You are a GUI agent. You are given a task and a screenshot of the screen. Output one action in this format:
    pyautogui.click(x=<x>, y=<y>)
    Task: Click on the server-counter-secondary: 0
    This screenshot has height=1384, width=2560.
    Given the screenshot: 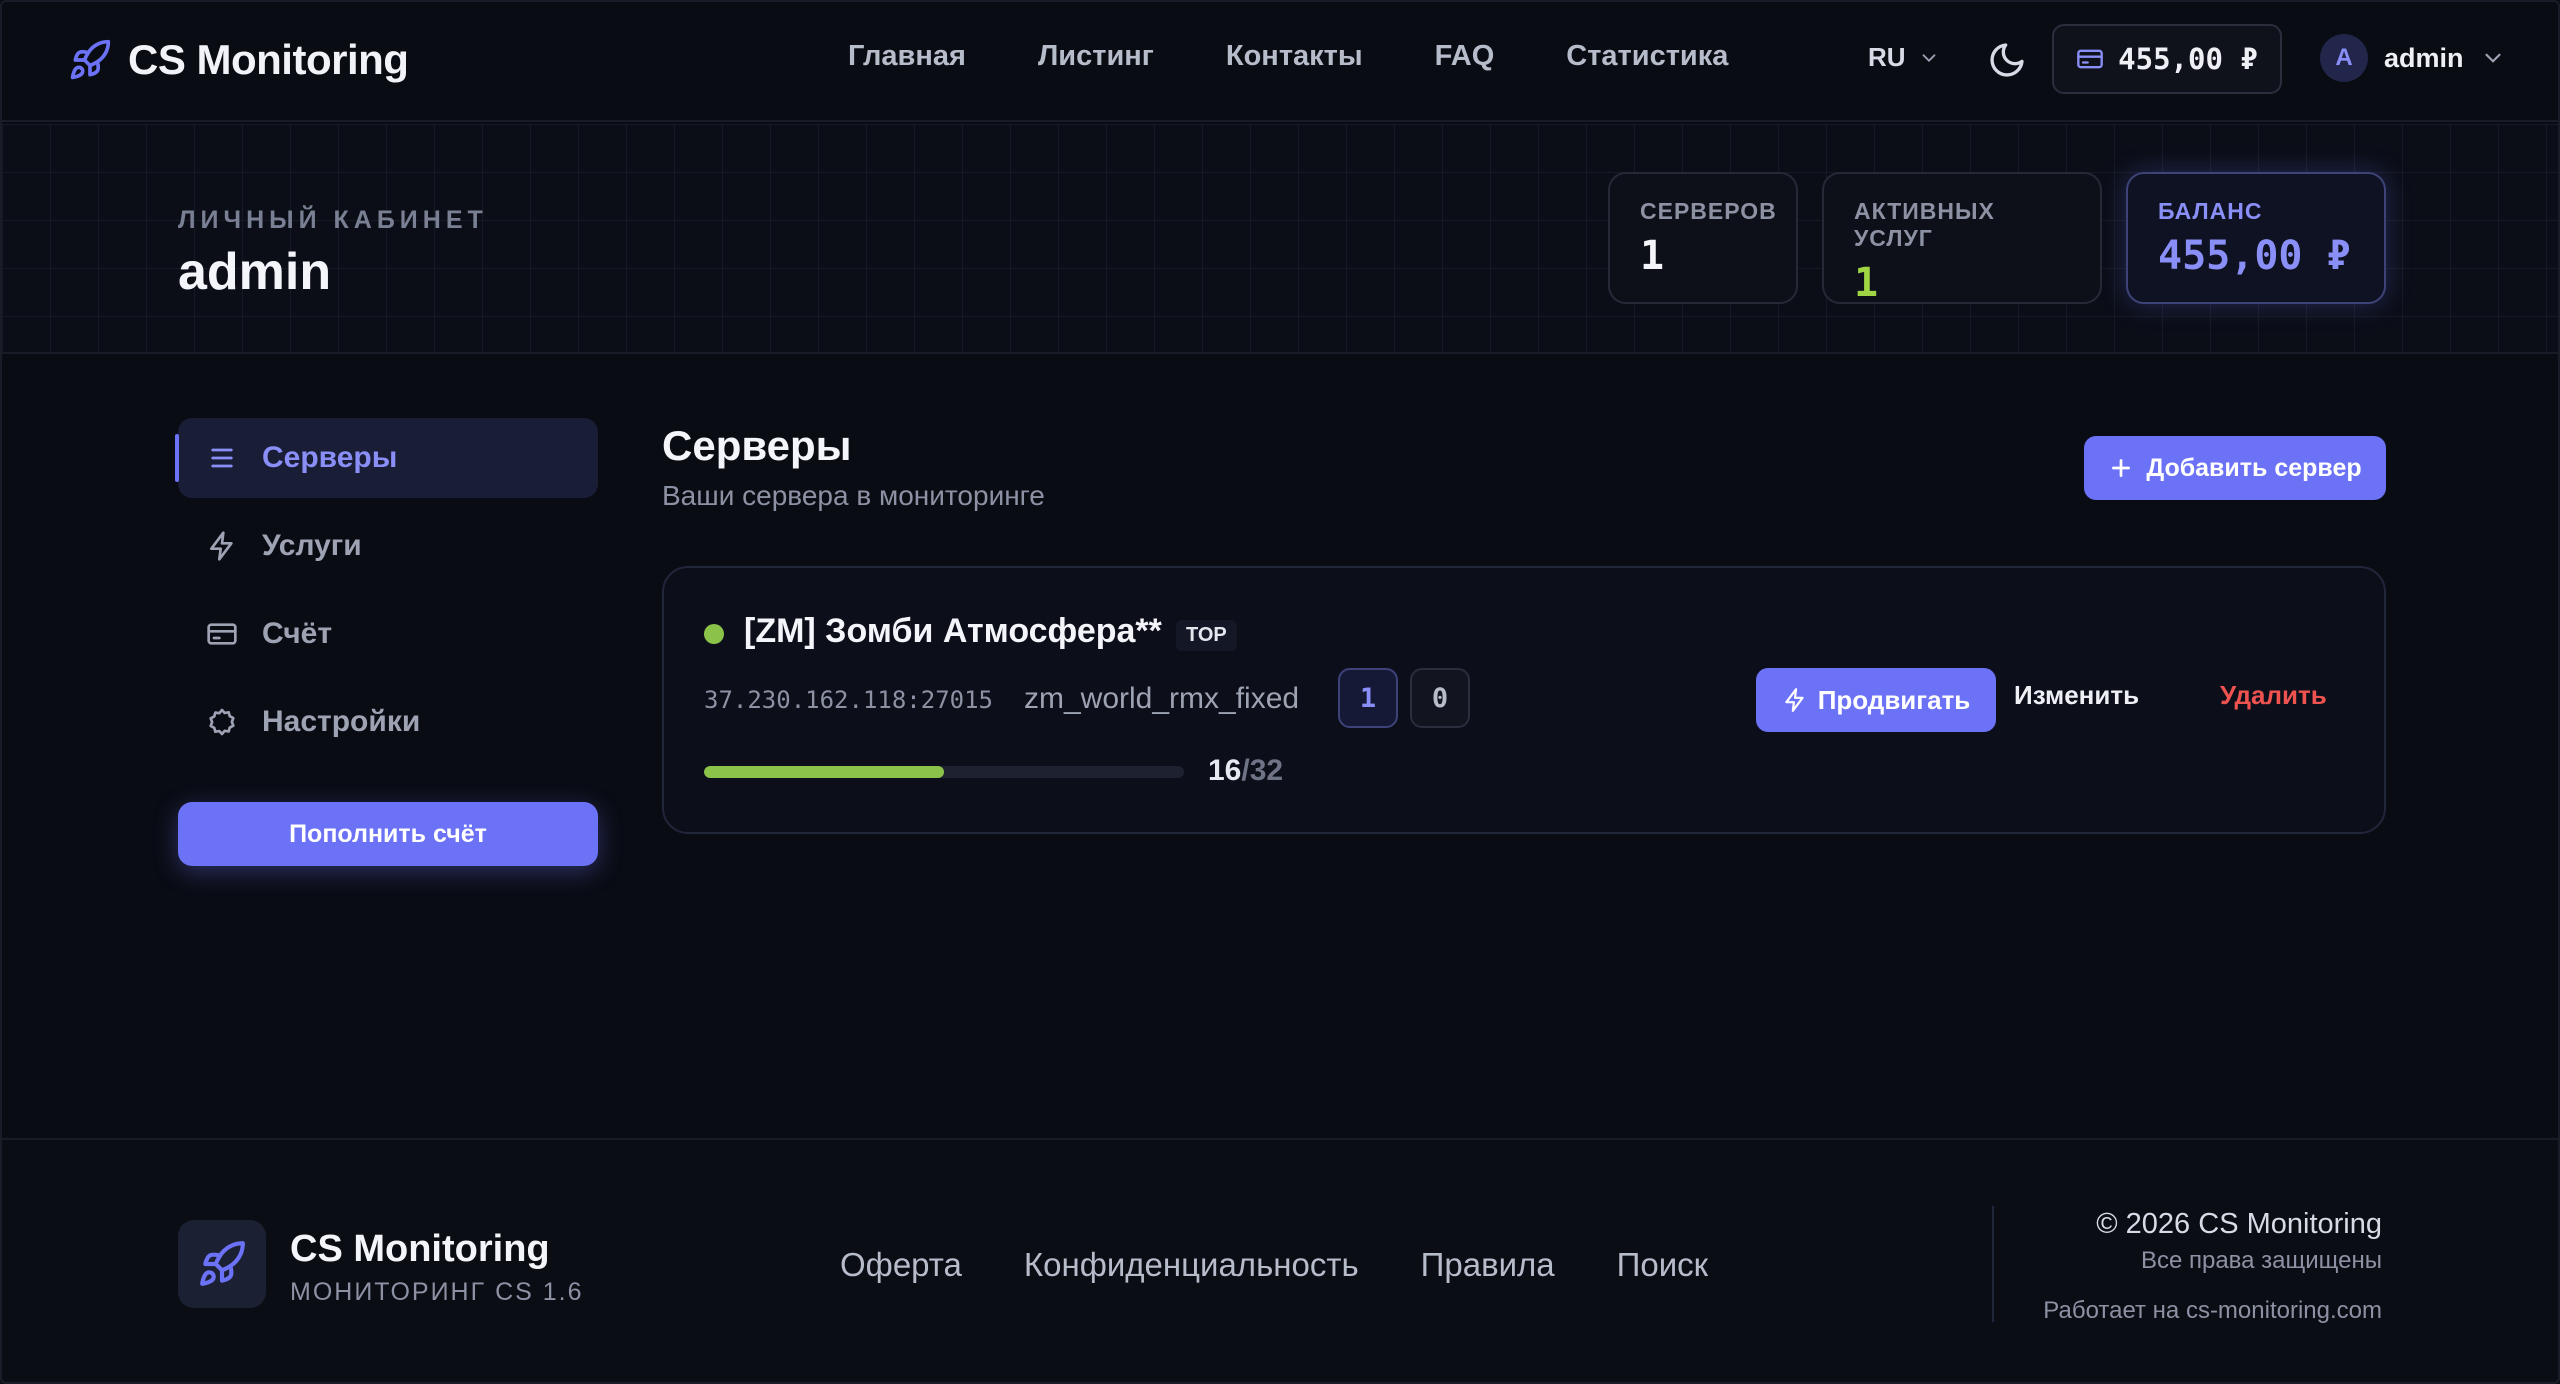 What is the action you would take?
    pyautogui.click(x=1440, y=698)
    